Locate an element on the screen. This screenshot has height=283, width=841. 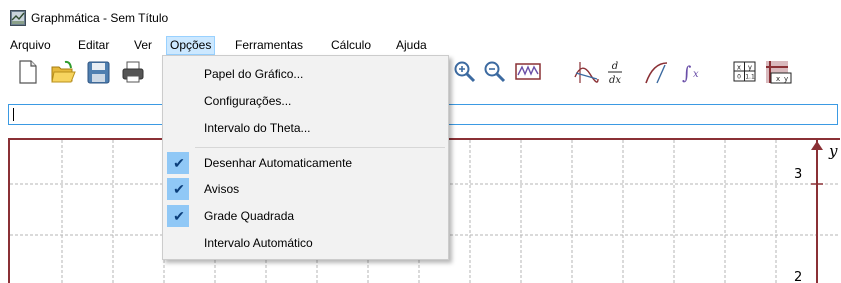
curve-button is located at coordinates (657, 72).